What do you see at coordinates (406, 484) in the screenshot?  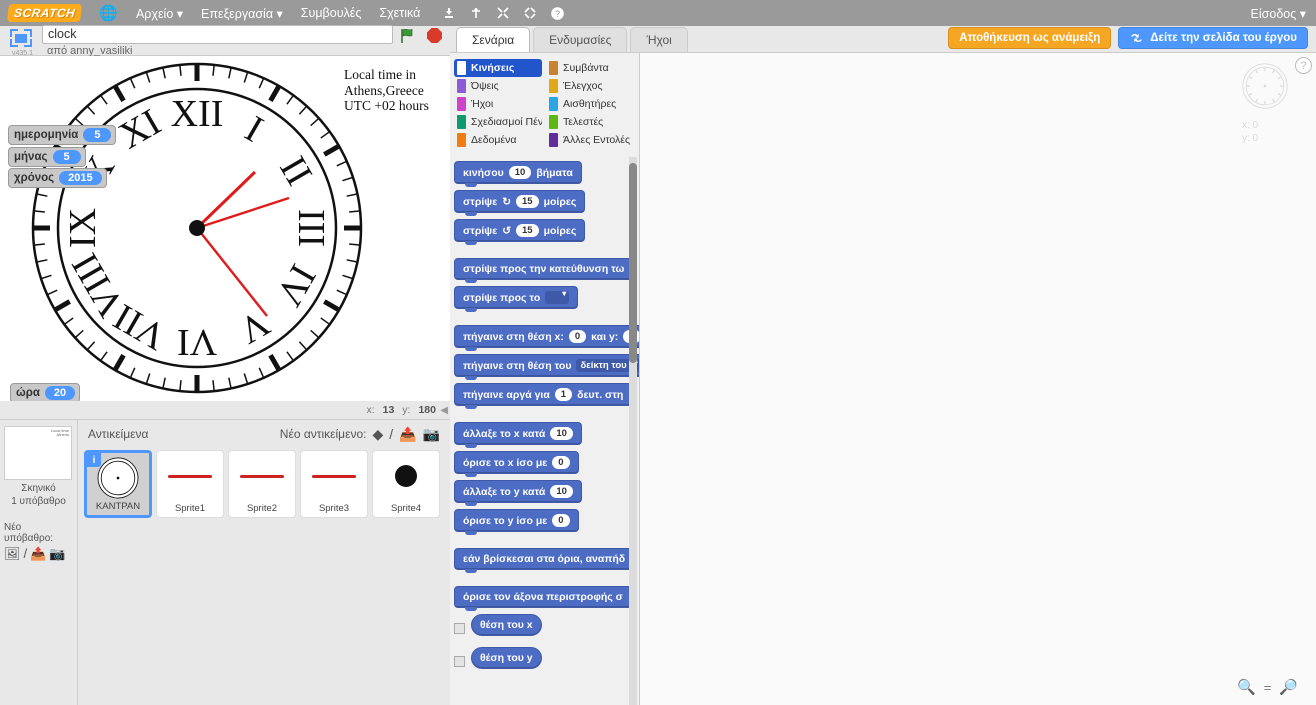 I see `sprite-card-Sprite4: Sprite4` at bounding box center [406, 484].